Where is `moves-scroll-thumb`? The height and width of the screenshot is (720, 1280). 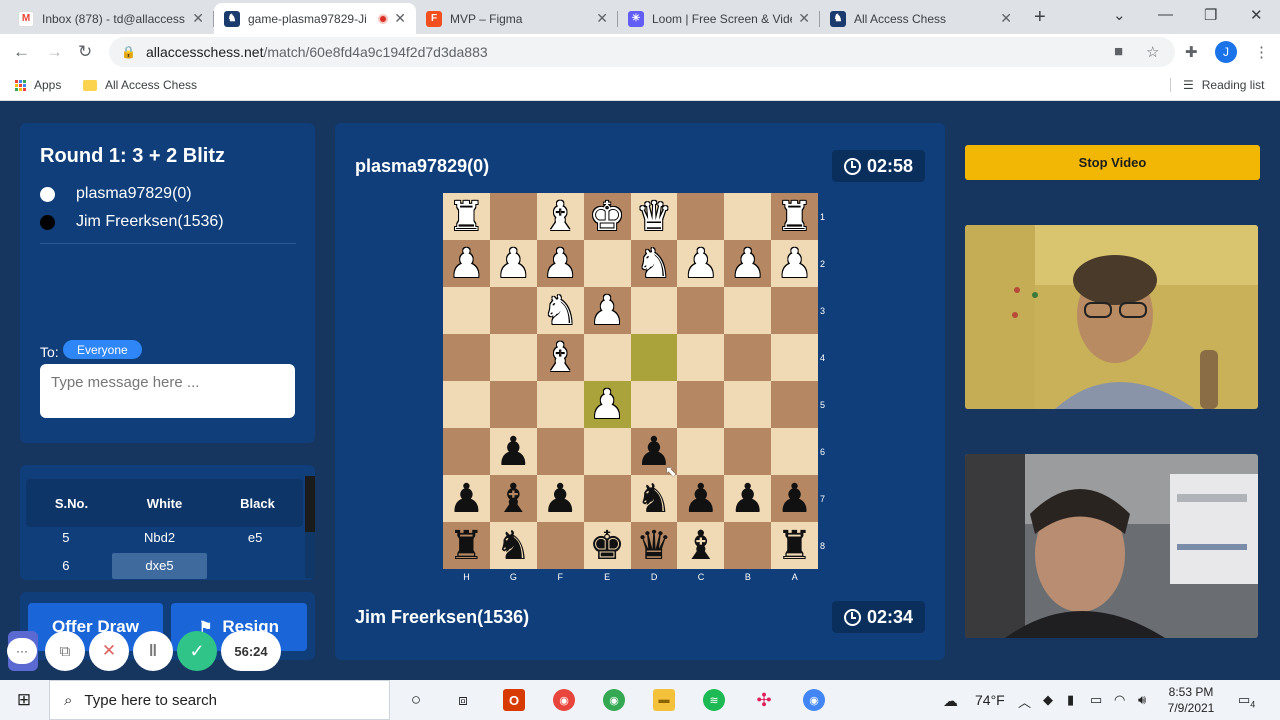
moves-scroll-thumb is located at coordinates (310, 504).